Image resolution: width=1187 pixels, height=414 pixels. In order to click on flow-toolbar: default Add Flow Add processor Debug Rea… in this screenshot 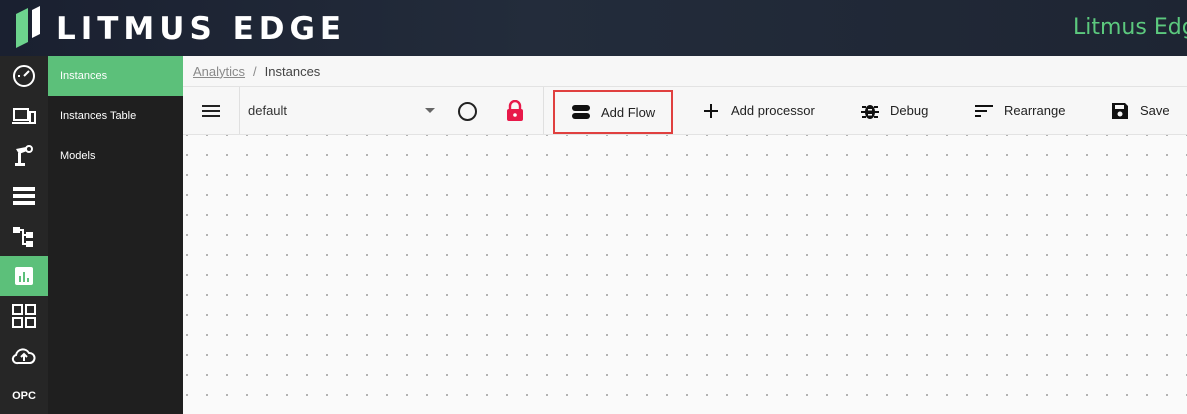, I will do `click(685, 110)`.